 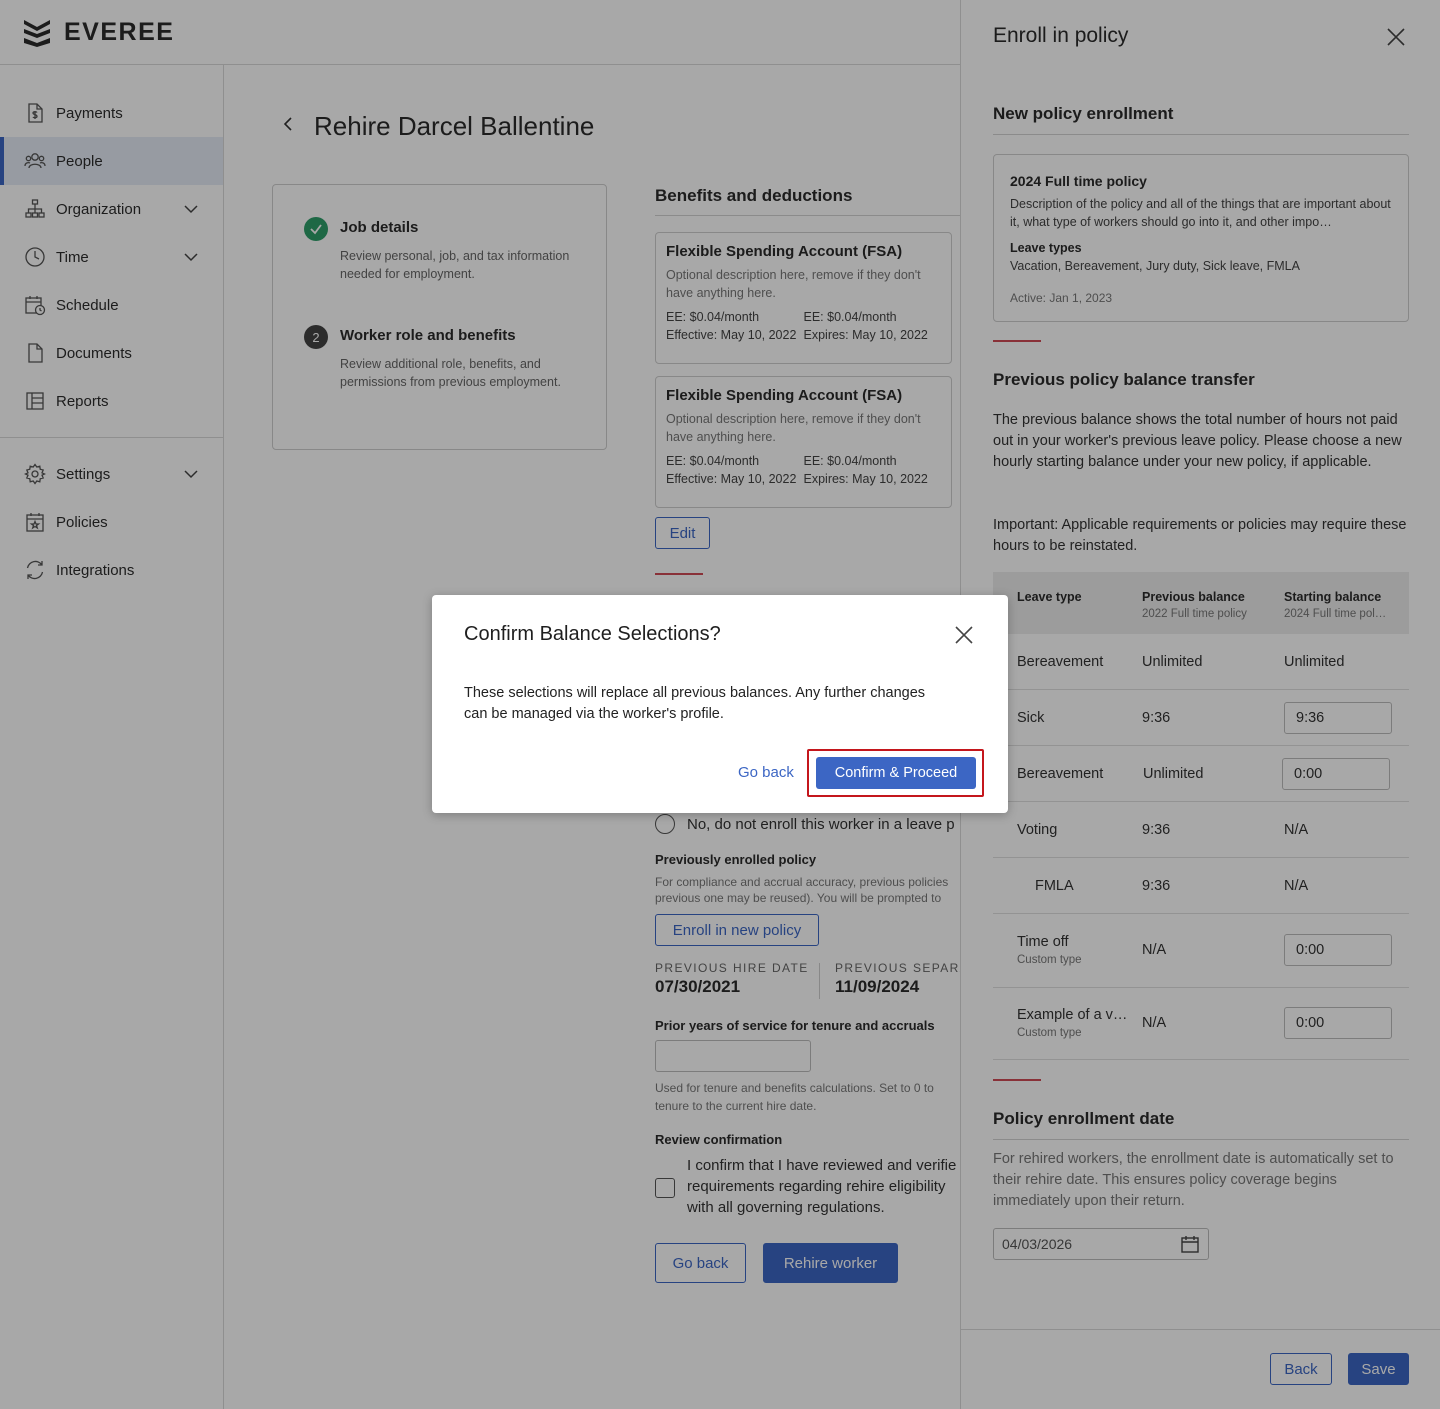 What do you see at coordinates (964, 635) in the screenshot?
I see `close-icon` at bounding box center [964, 635].